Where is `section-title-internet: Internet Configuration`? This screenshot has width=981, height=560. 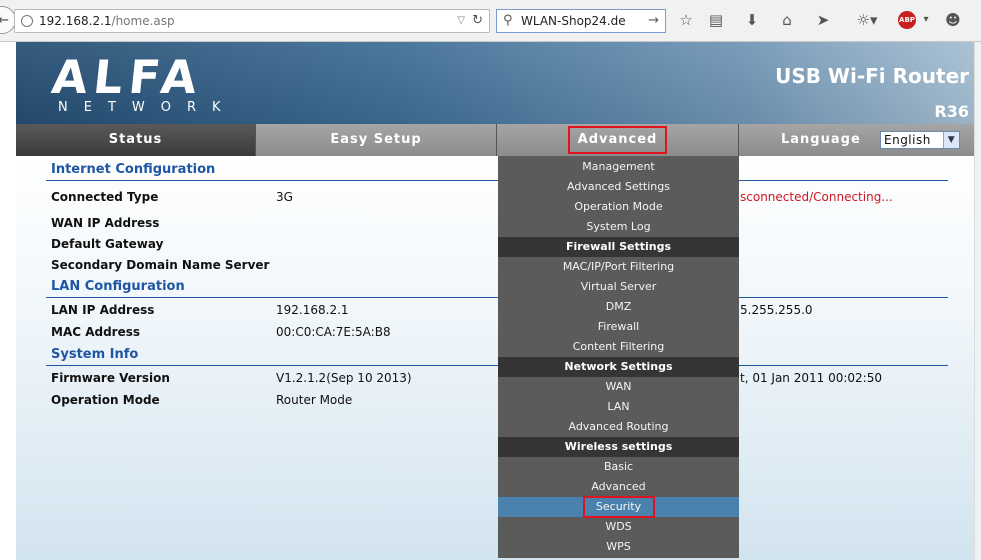 section-title-internet: Internet Configuration is located at coordinates (133, 169).